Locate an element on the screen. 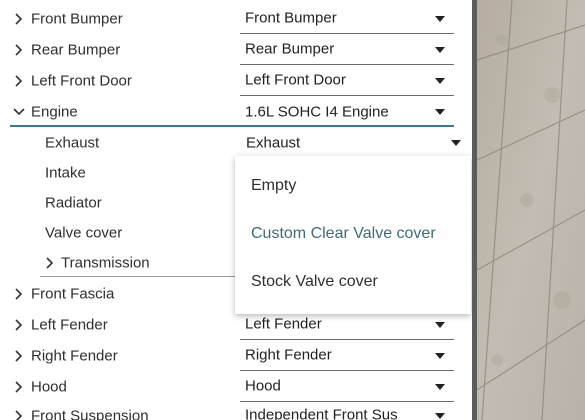  part-label: Radiator is located at coordinates (73, 202).